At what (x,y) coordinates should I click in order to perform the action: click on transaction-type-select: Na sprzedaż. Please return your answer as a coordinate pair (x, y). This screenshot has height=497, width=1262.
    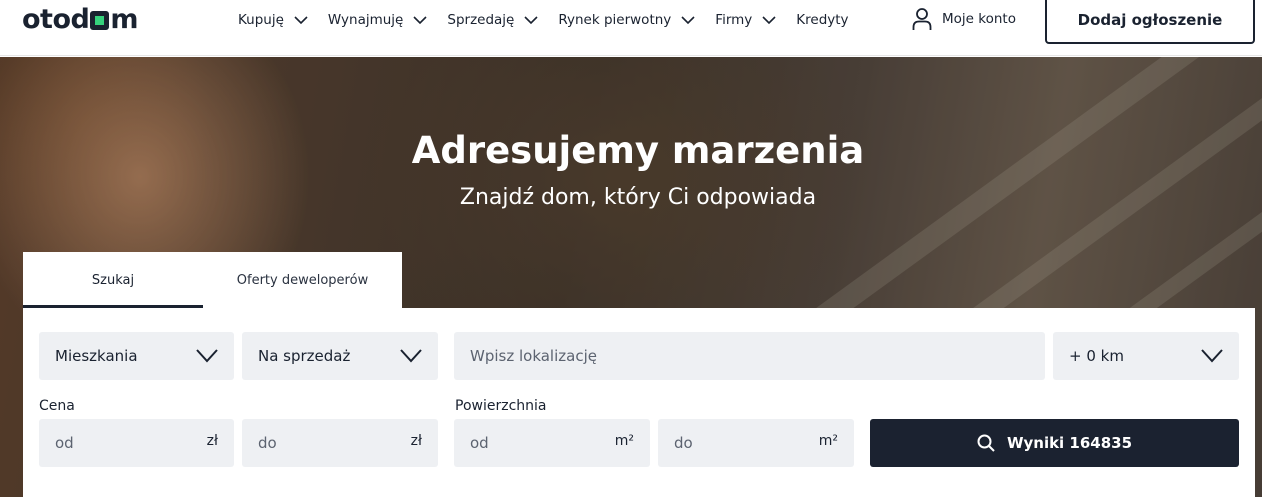
    Looking at the image, I should click on (340, 356).